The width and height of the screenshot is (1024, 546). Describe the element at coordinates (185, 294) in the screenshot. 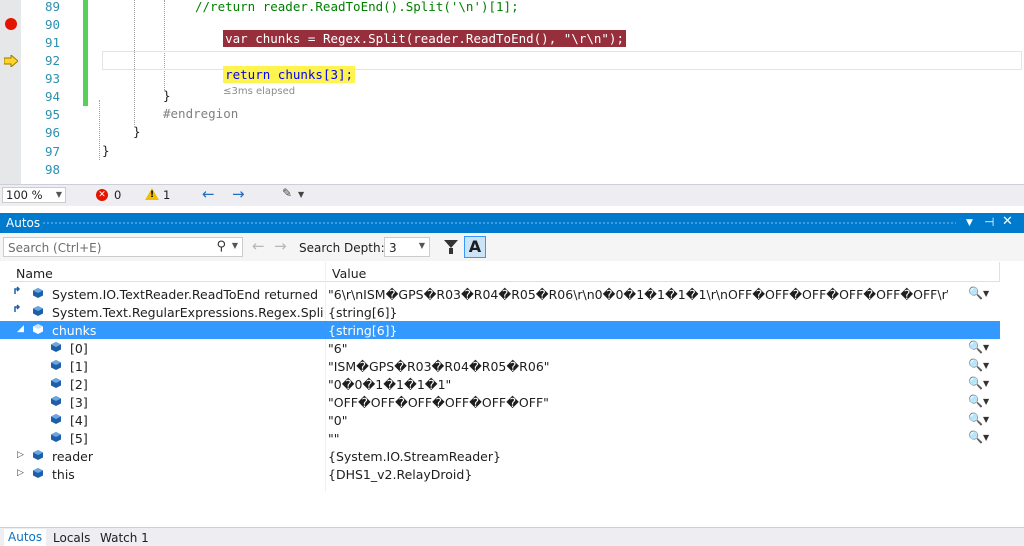

I see `row-name: System.IO.TextReader.ReadToEnd returned` at that location.